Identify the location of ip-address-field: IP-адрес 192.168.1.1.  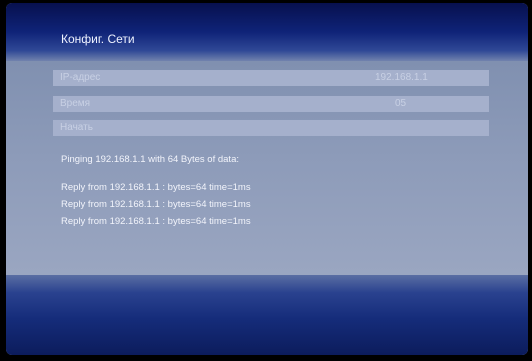
(271, 78).